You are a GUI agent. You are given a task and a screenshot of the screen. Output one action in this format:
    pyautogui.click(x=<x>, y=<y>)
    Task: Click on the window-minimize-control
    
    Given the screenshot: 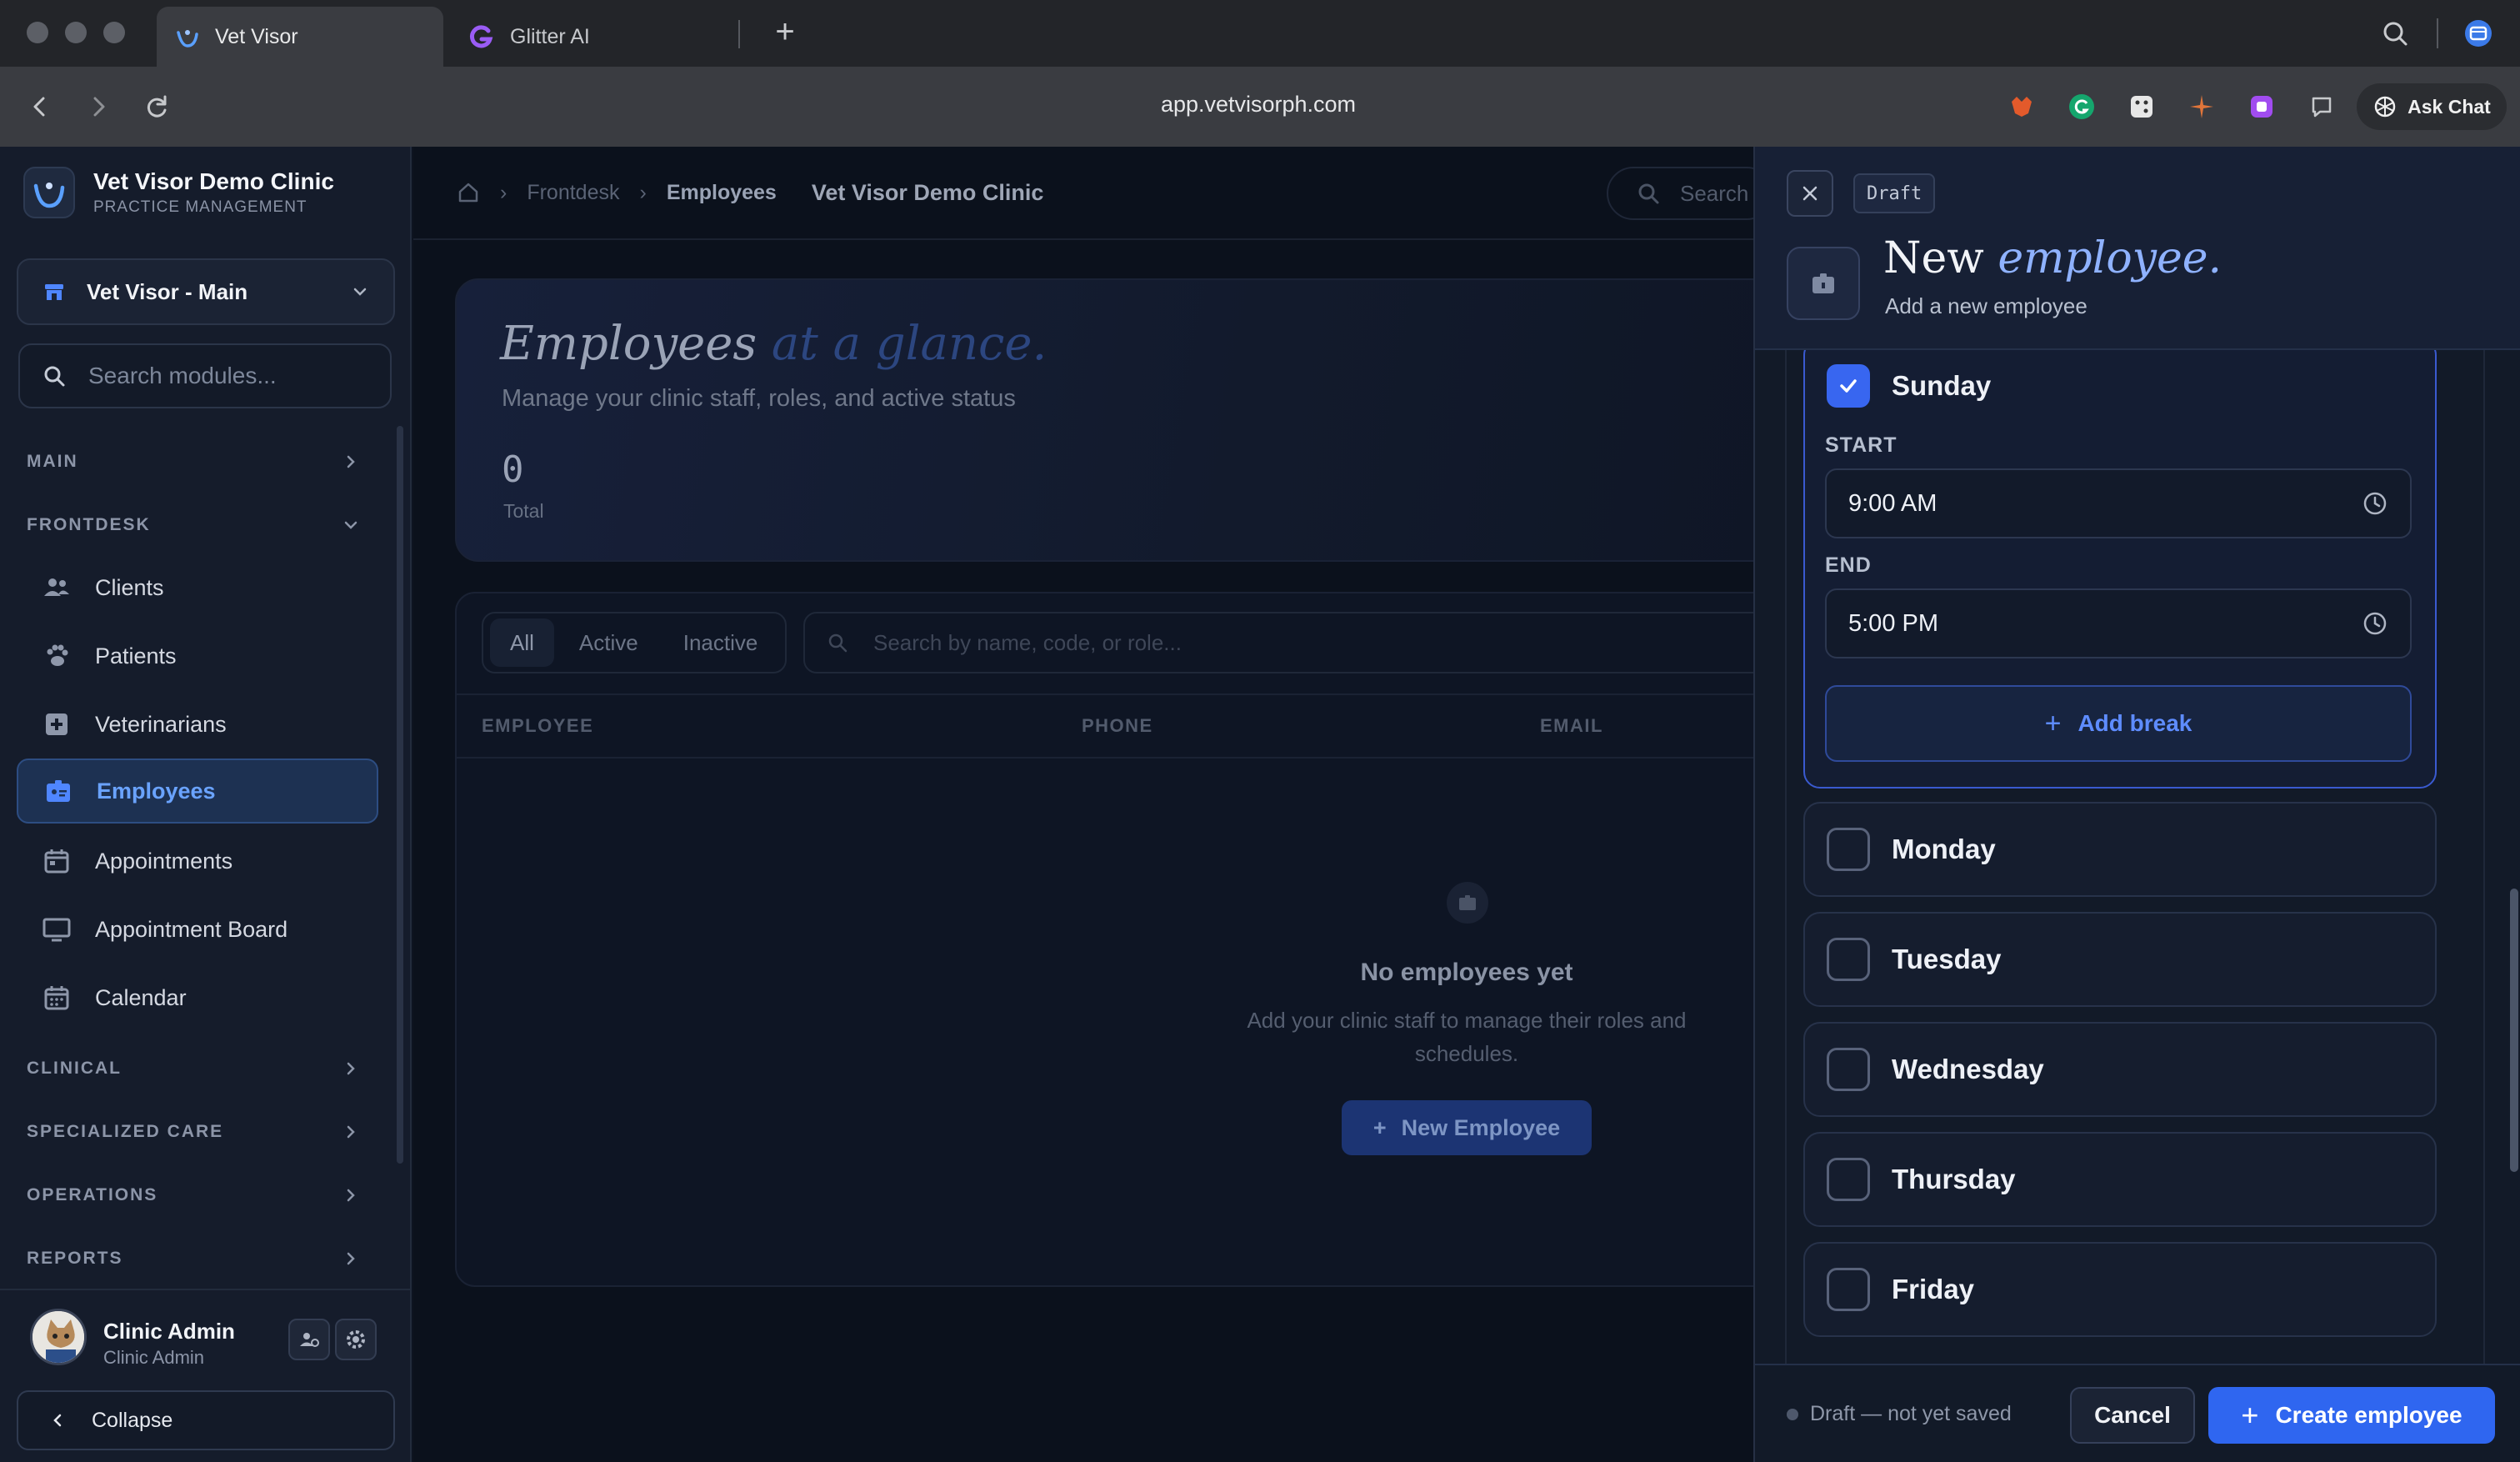 What is the action you would take?
    pyautogui.click(x=76, y=33)
    